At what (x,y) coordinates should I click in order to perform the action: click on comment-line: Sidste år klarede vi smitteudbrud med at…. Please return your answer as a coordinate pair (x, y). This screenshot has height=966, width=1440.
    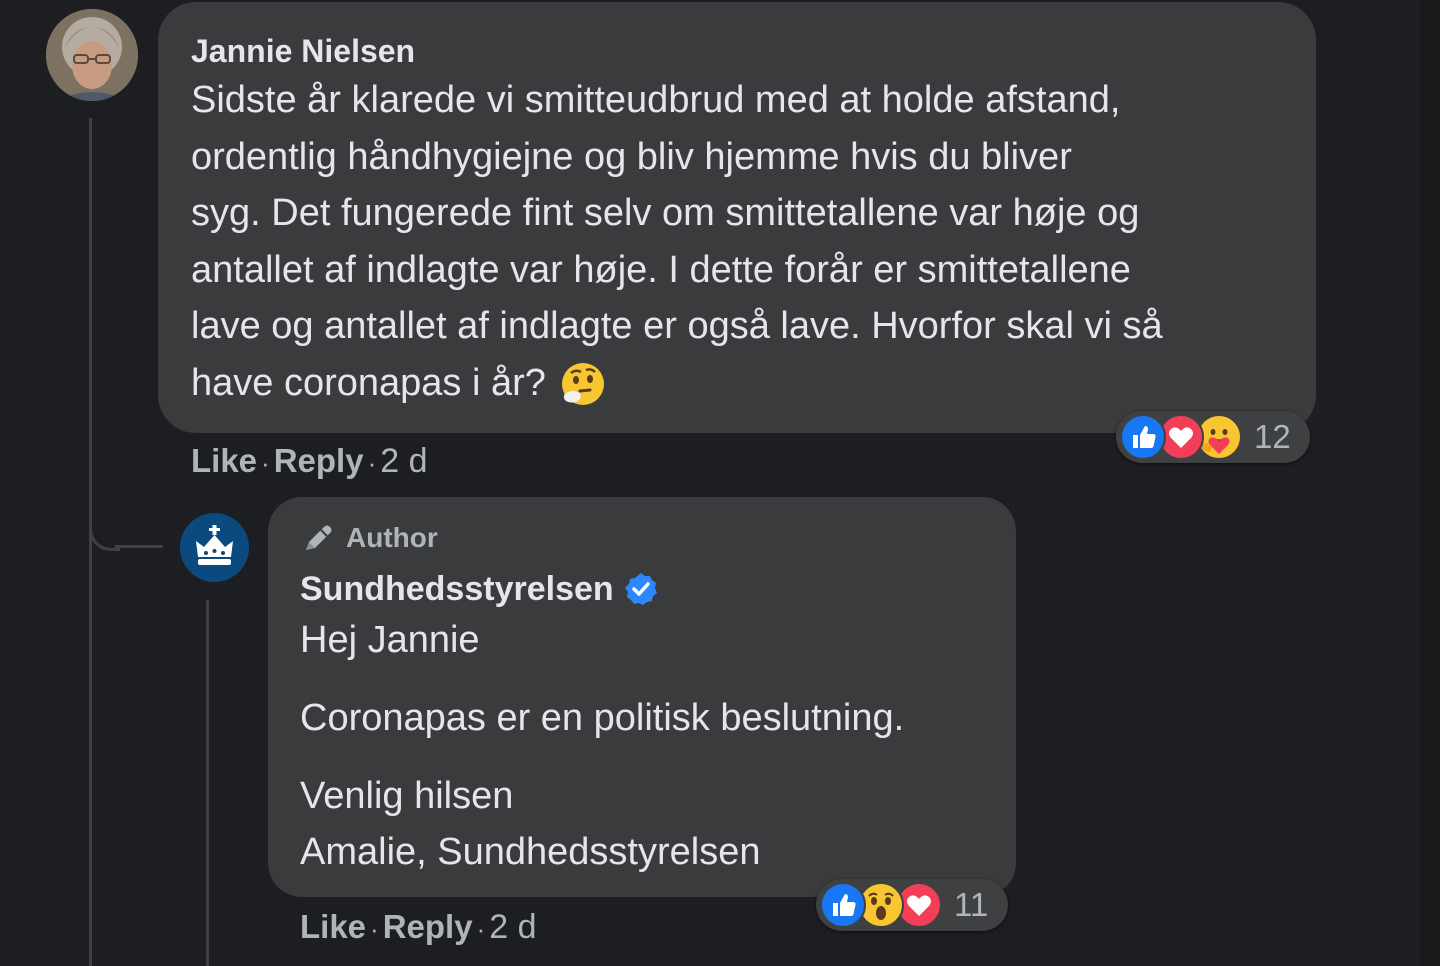
    Looking at the image, I should click on (656, 100).